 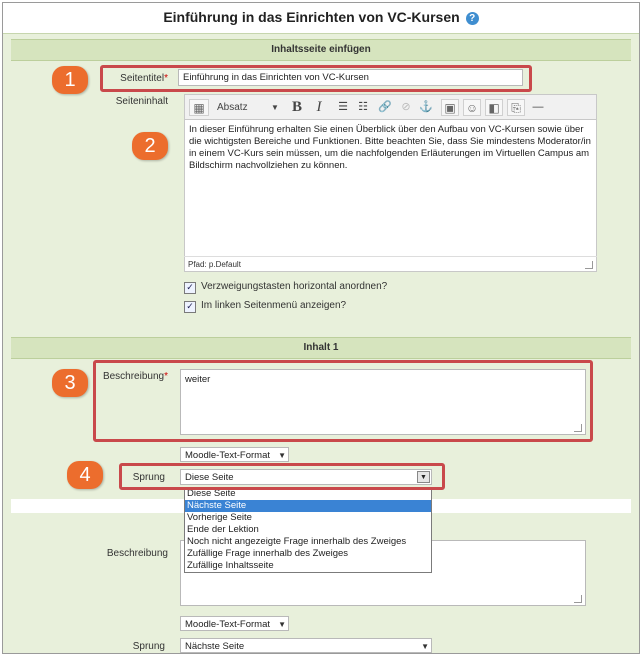 What do you see at coordinates (343, 107) in the screenshot?
I see `unordered-list-icon: ☰` at bounding box center [343, 107].